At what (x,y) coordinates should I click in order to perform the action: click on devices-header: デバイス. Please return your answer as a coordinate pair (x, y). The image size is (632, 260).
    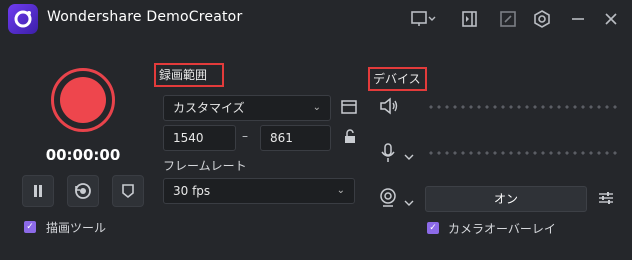
    Looking at the image, I should click on (397, 79).